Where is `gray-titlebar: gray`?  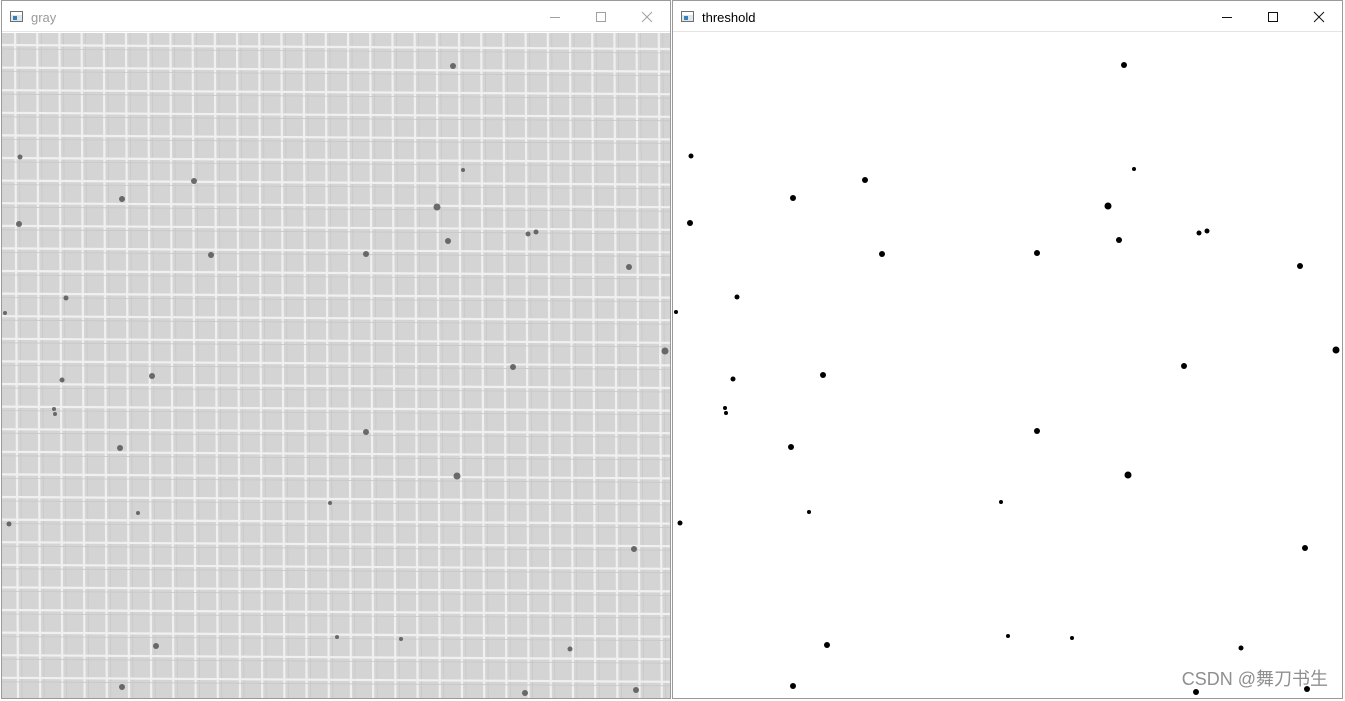 gray-titlebar: gray is located at coordinates (336, 16).